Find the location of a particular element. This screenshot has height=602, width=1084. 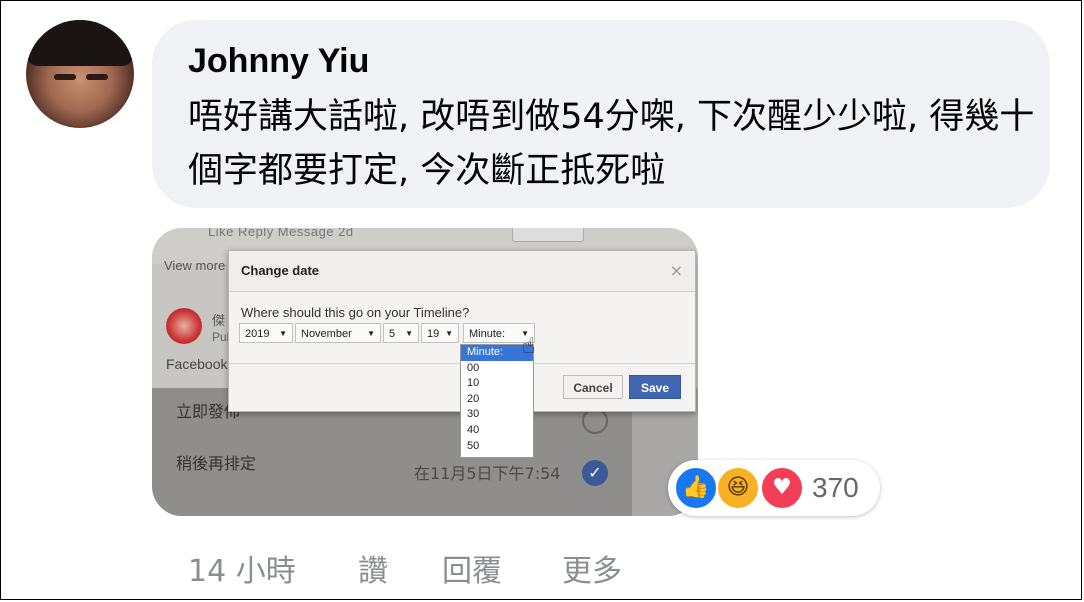

year-select-value: 2019 is located at coordinates (257, 334).